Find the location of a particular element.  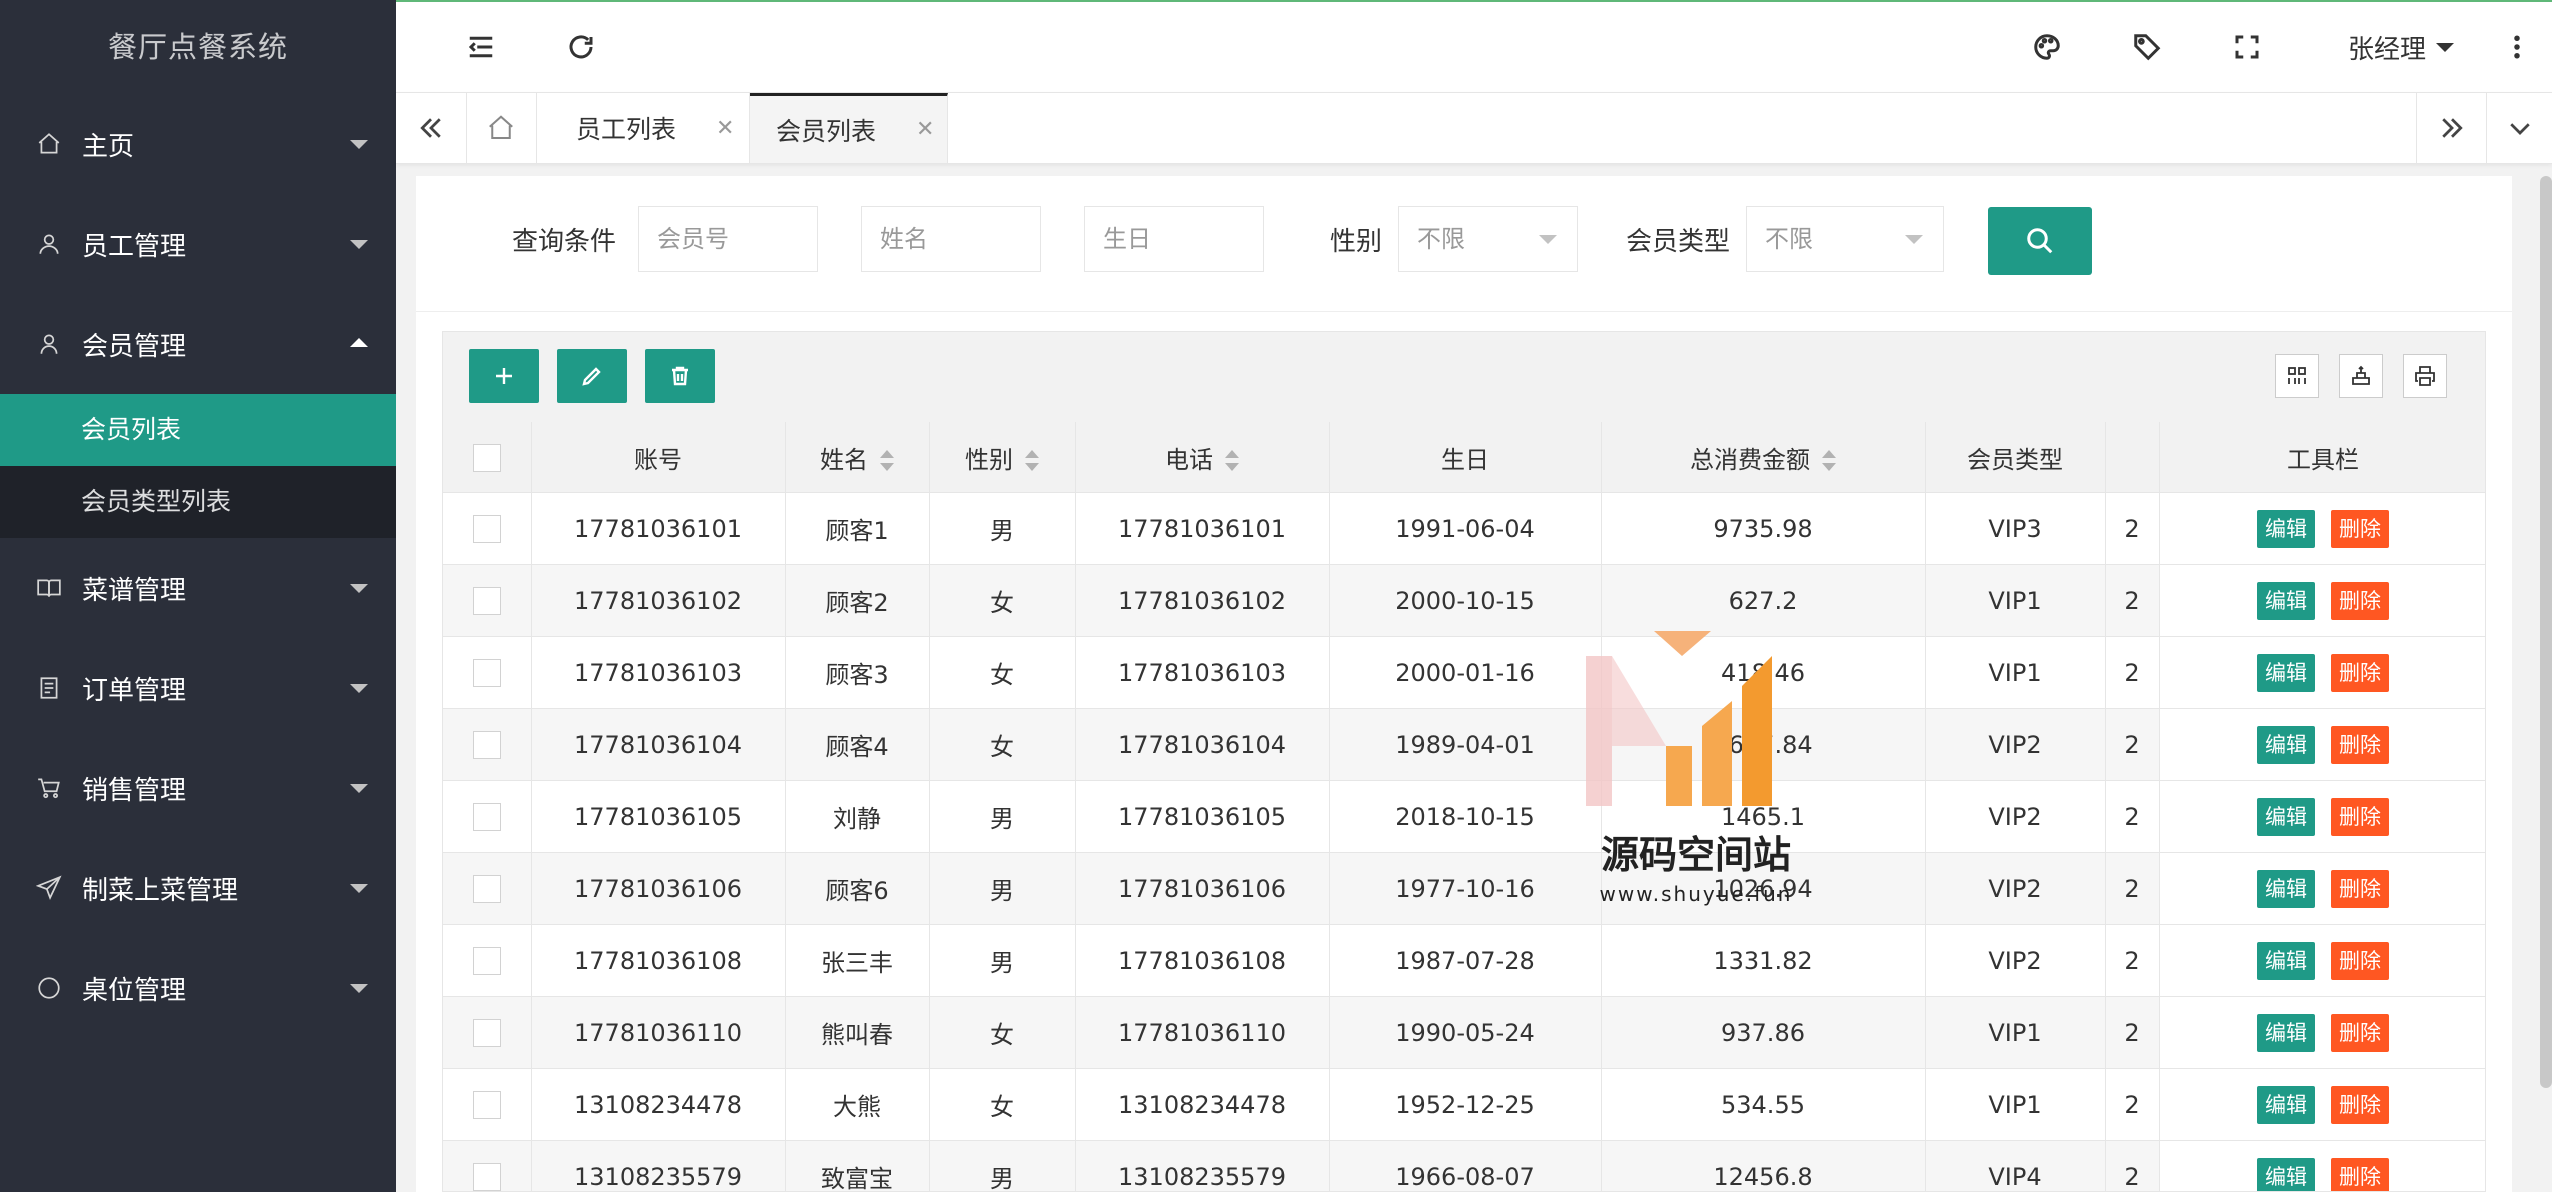

tab-staff-list: 员工列表 ✕ is located at coordinates (643, 128).